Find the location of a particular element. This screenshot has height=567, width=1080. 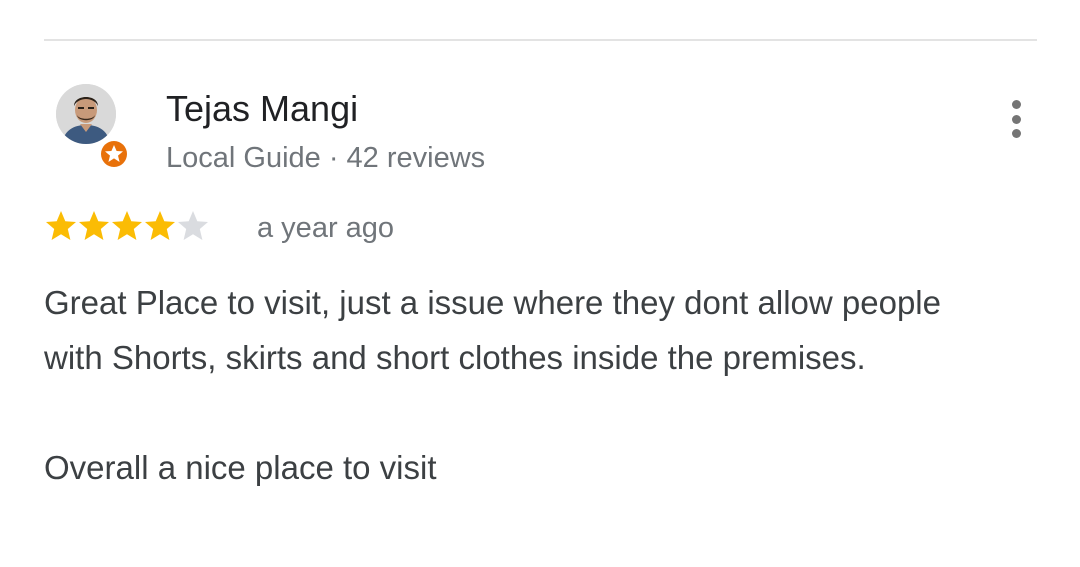

avatar-photo is located at coordinates (86, 114).